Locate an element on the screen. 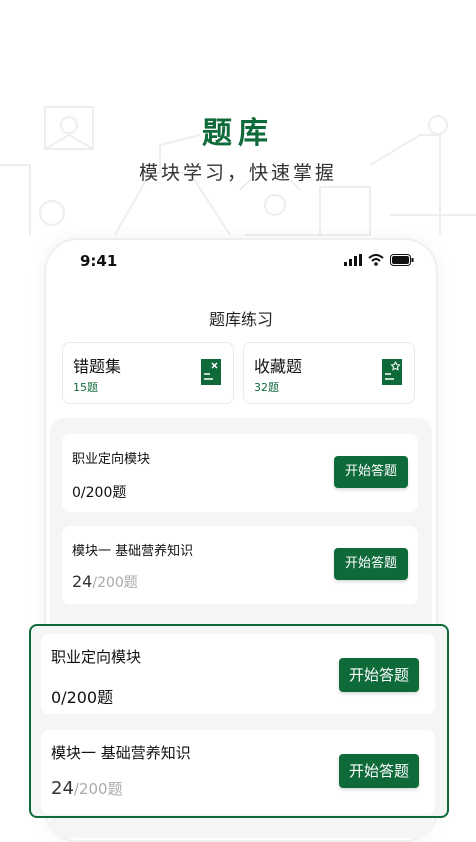 The image size is (476, 842). wifi-icon is located at coordinates (376, 260).